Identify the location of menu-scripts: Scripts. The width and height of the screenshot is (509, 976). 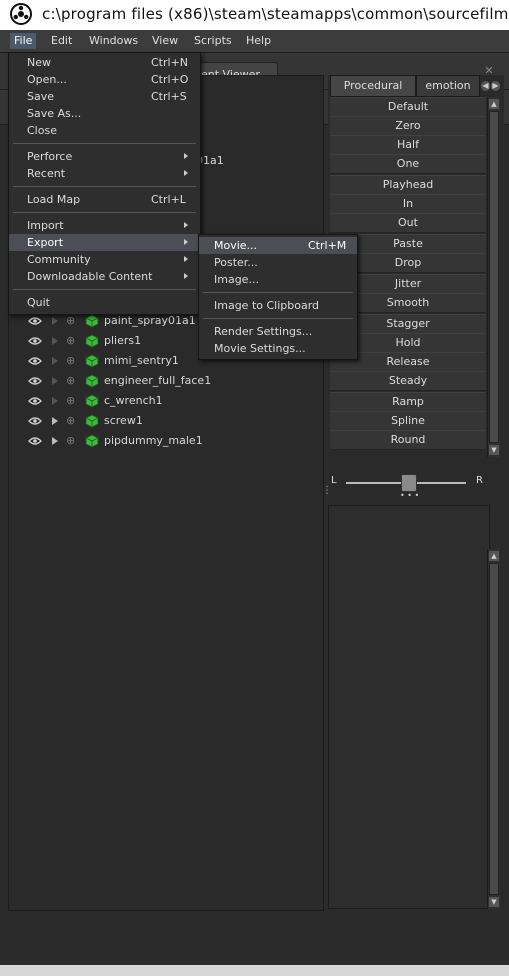
(213, 41).